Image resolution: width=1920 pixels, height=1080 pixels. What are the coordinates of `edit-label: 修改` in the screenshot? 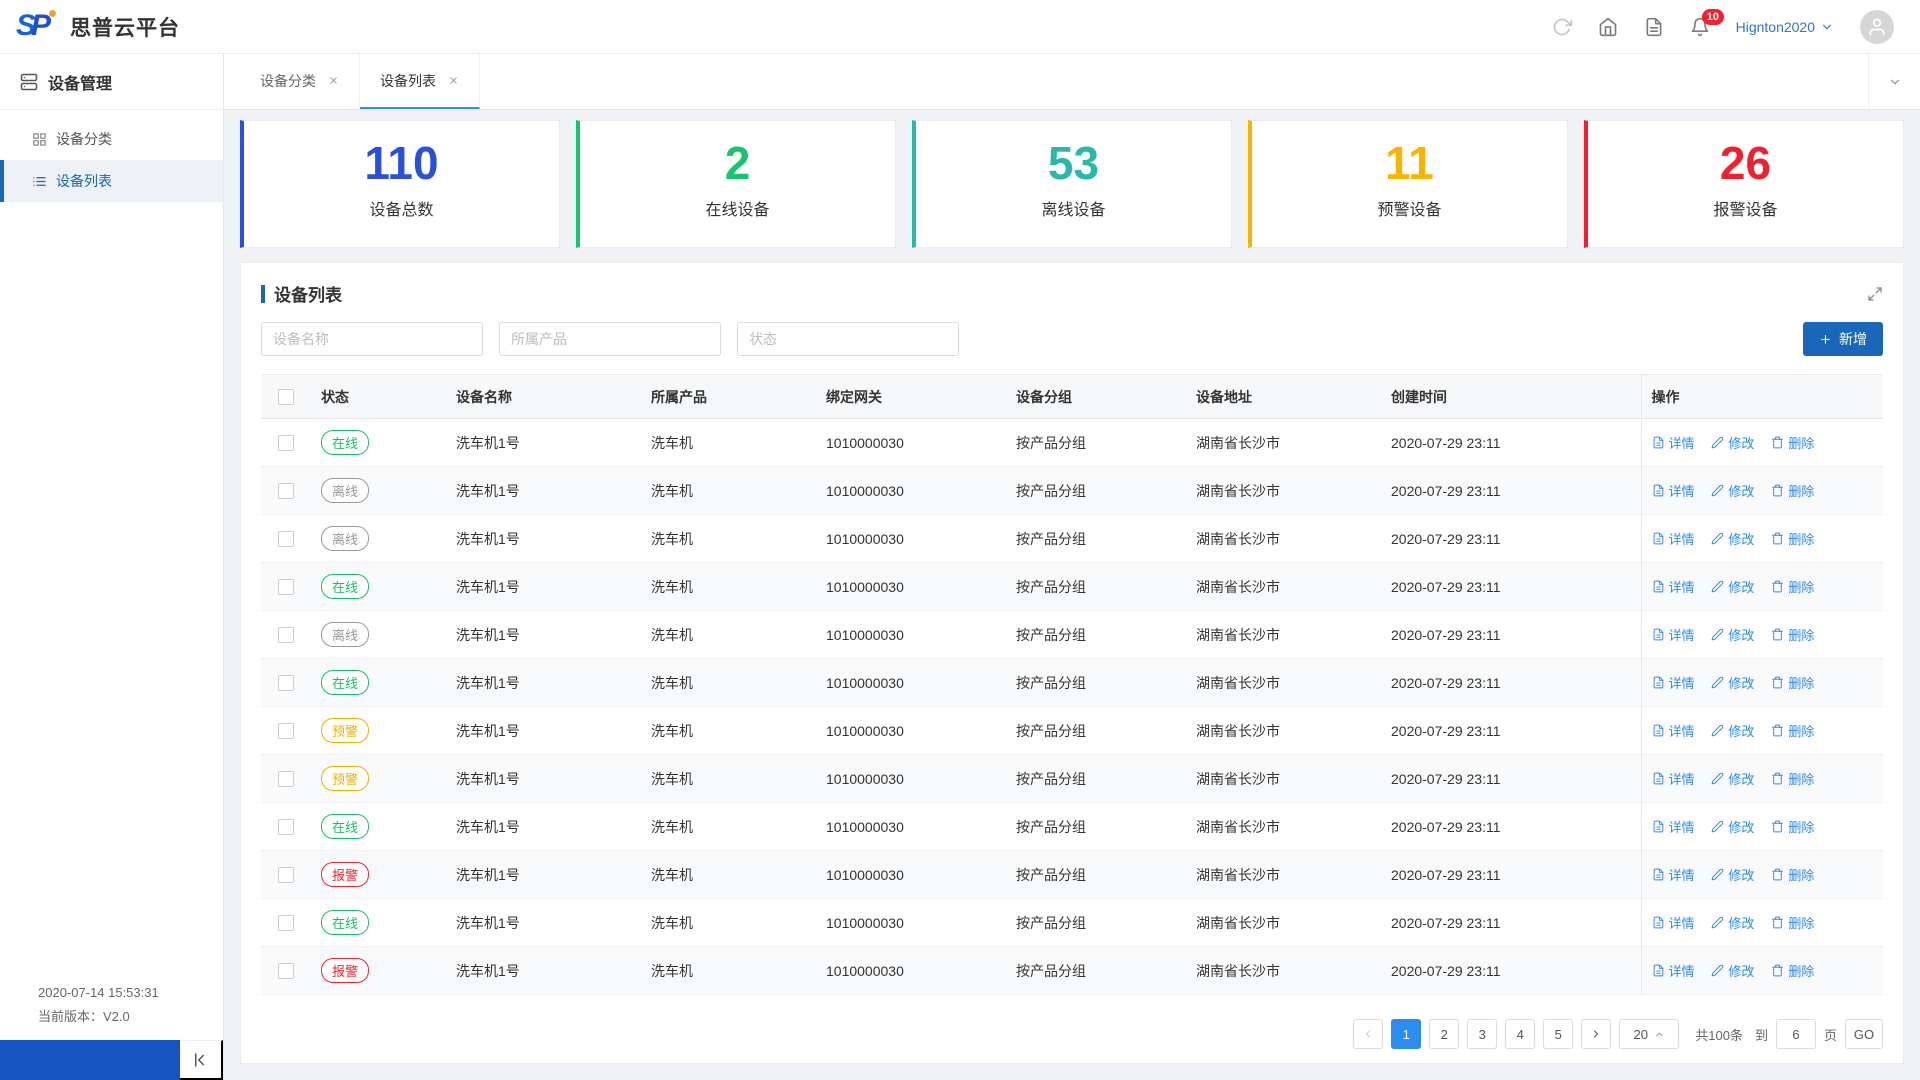 It's located at (1741, 491).